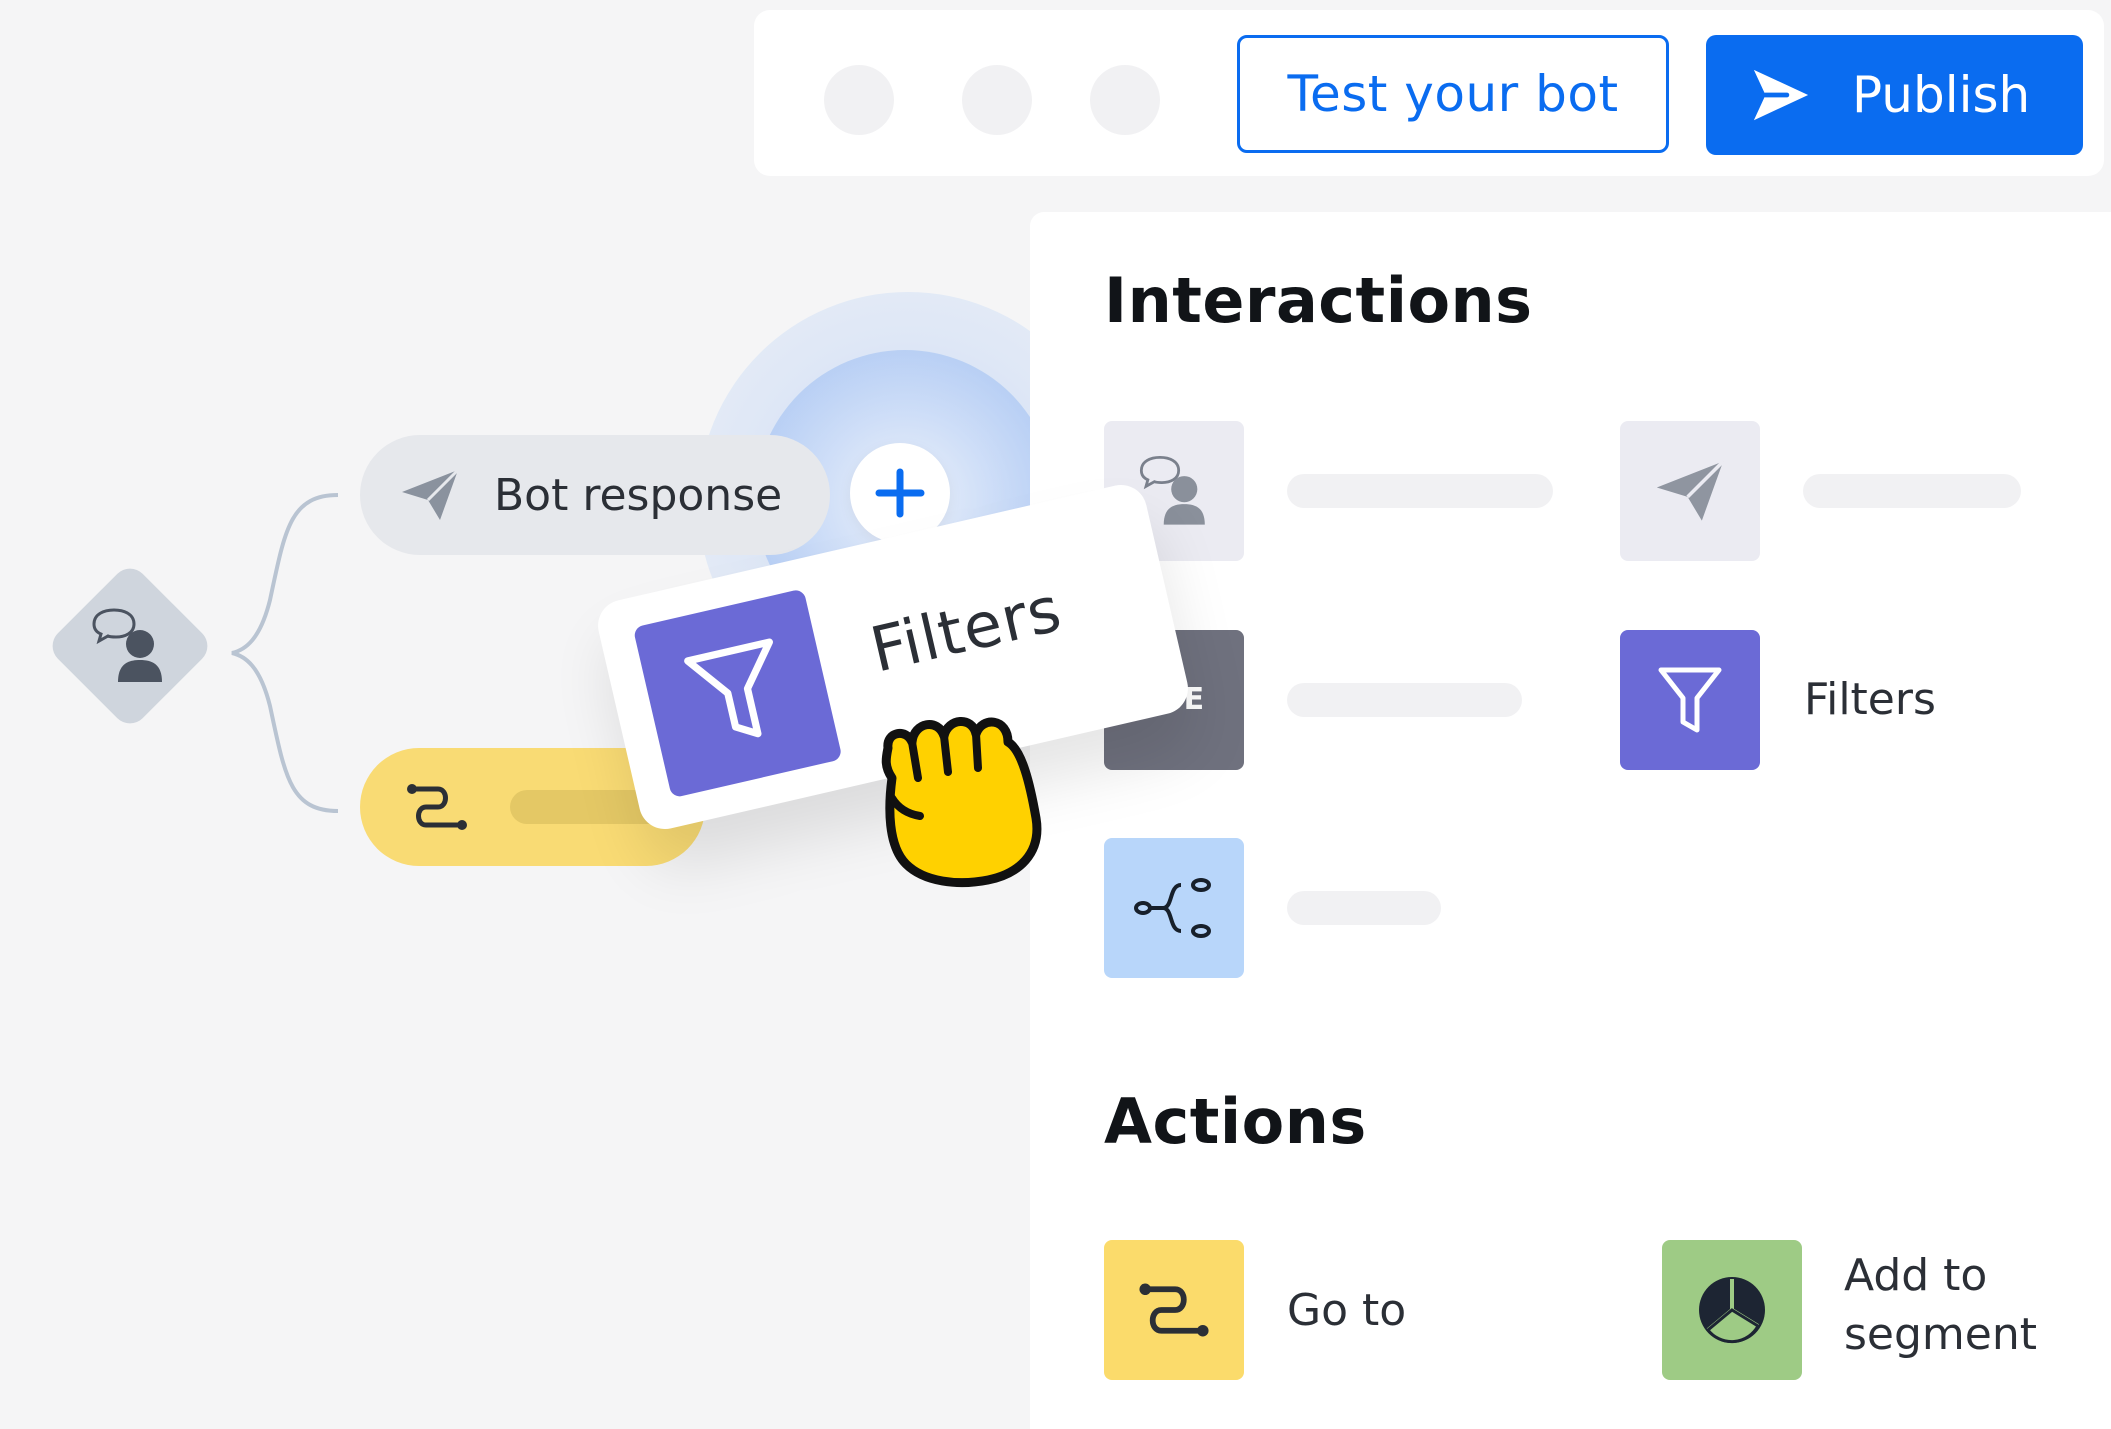 The width and height of the screenshot is (2111, 1429). I want to click on branch-connector, so click(285, 653).